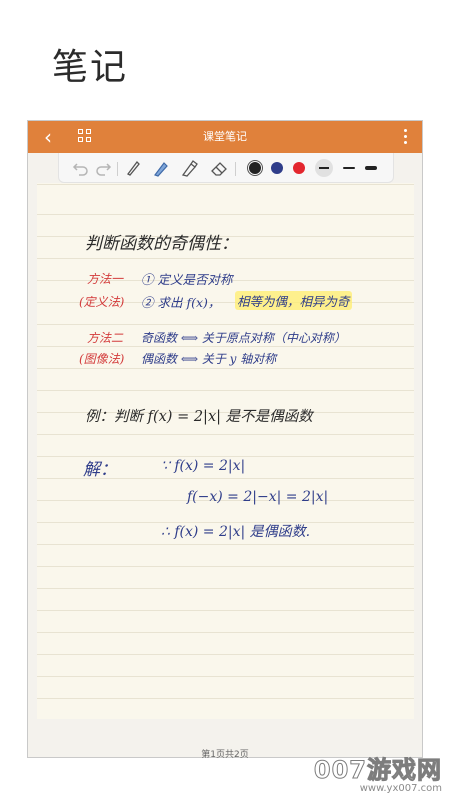 The image size is (450, 800). I want to click on method2-line1: 奇函数 ⟺ 关于原点对称（中心对称）, so click(243, 338).